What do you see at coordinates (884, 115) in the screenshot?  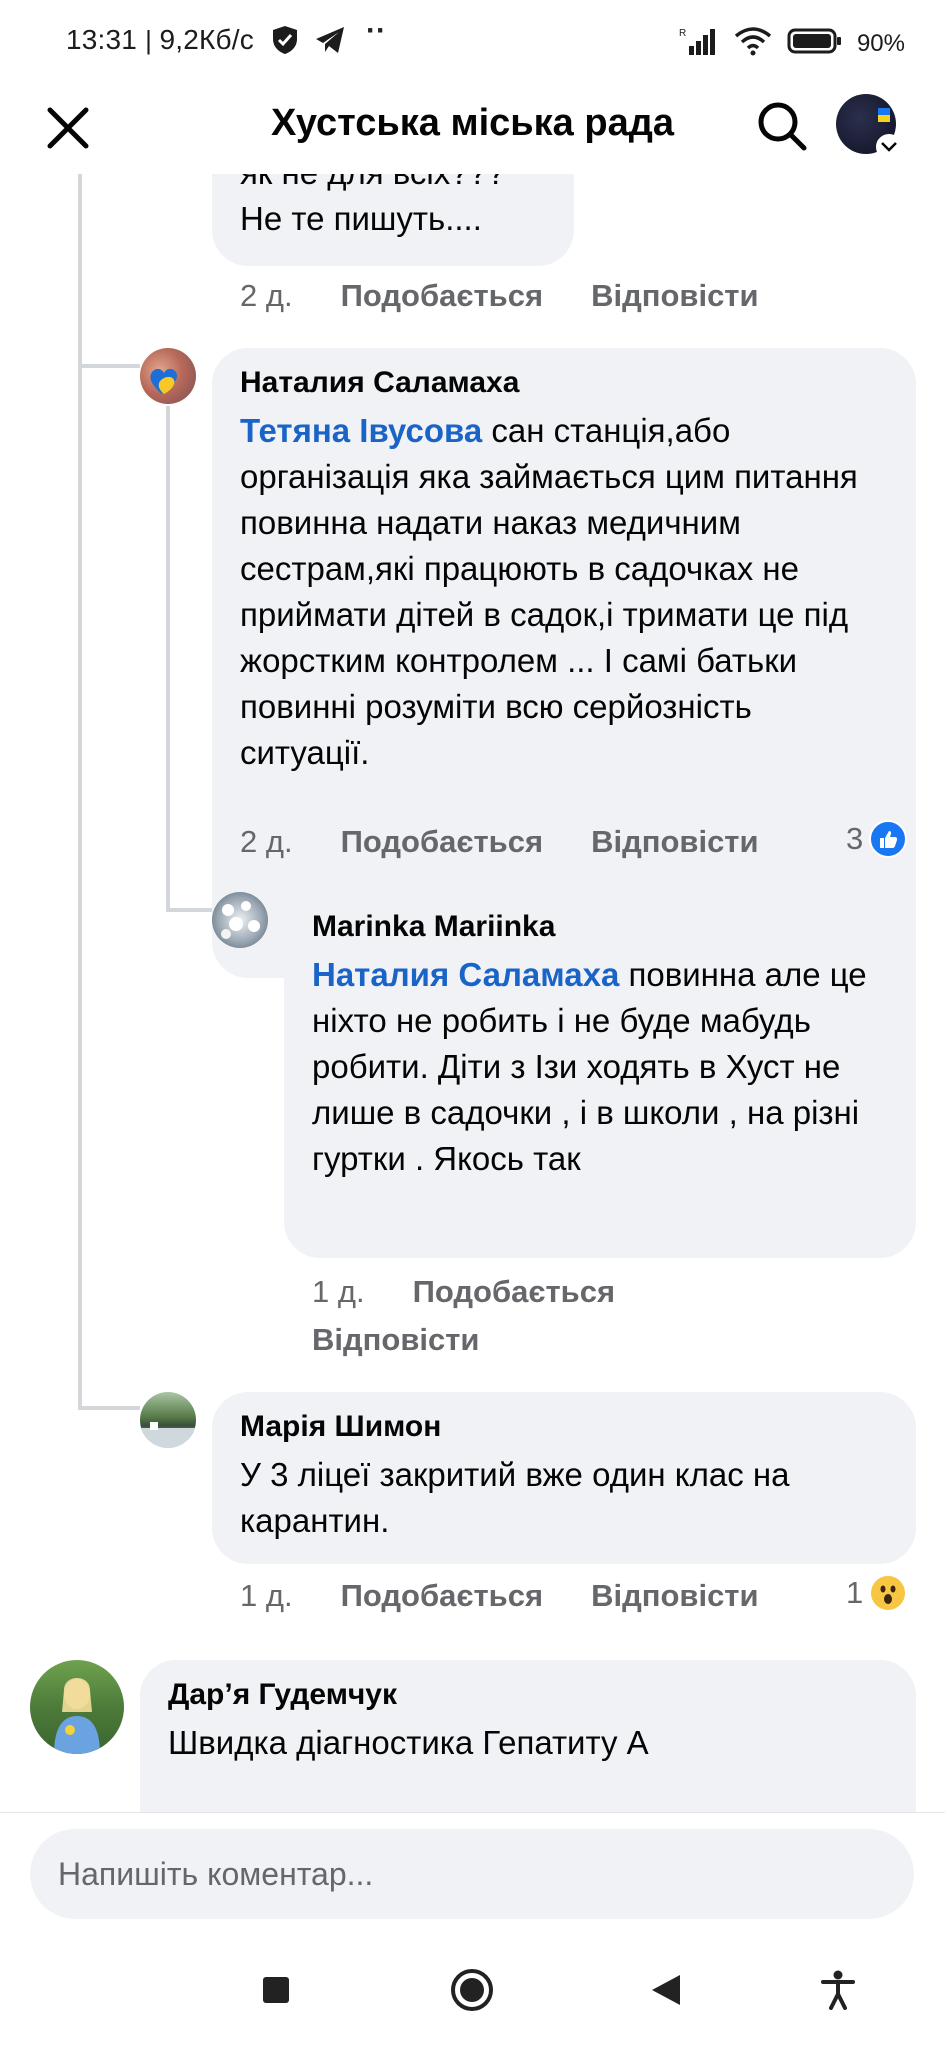 I see `flag-icon` at bounding box center [884, 115].